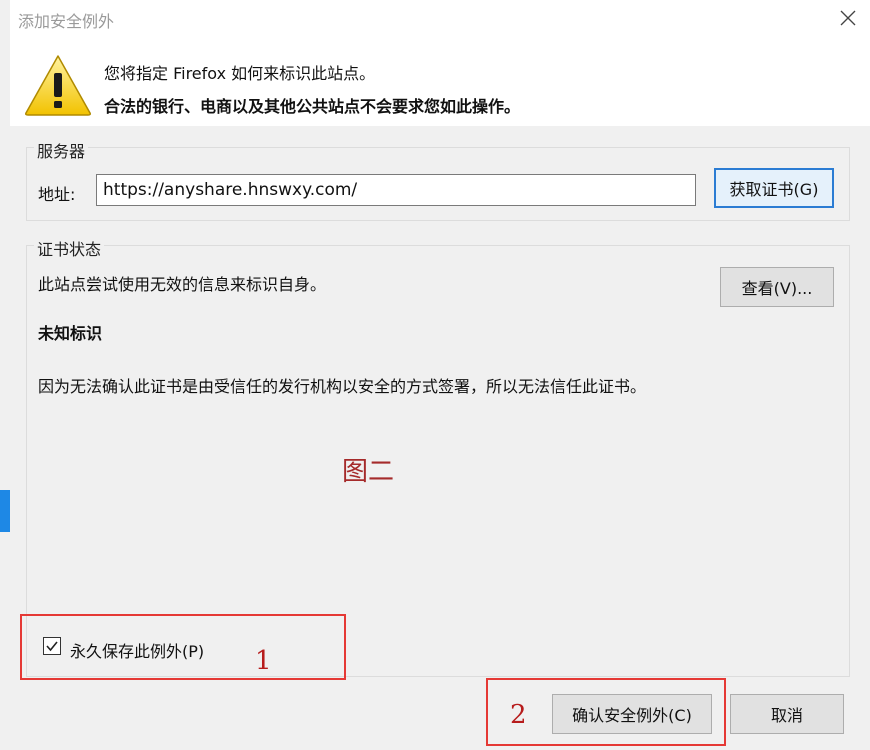 The image size is (870, 750). What do you see at coordinates (5, 511) in the screenshot?
I see `background-accent-strip` at bounding box center [5, 511].